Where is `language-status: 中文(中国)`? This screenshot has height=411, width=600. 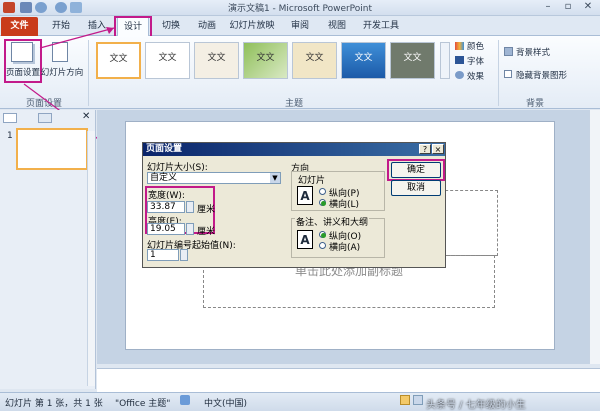 language-status: 中文(中国) is located at coordinates (225, 402).